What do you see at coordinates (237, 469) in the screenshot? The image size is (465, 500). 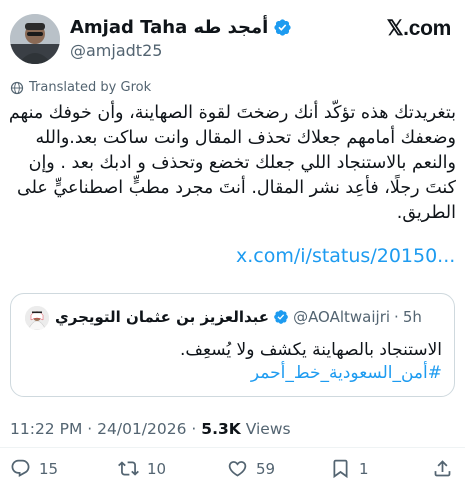 I see `heart-icon` at bounding box center [237, 469].